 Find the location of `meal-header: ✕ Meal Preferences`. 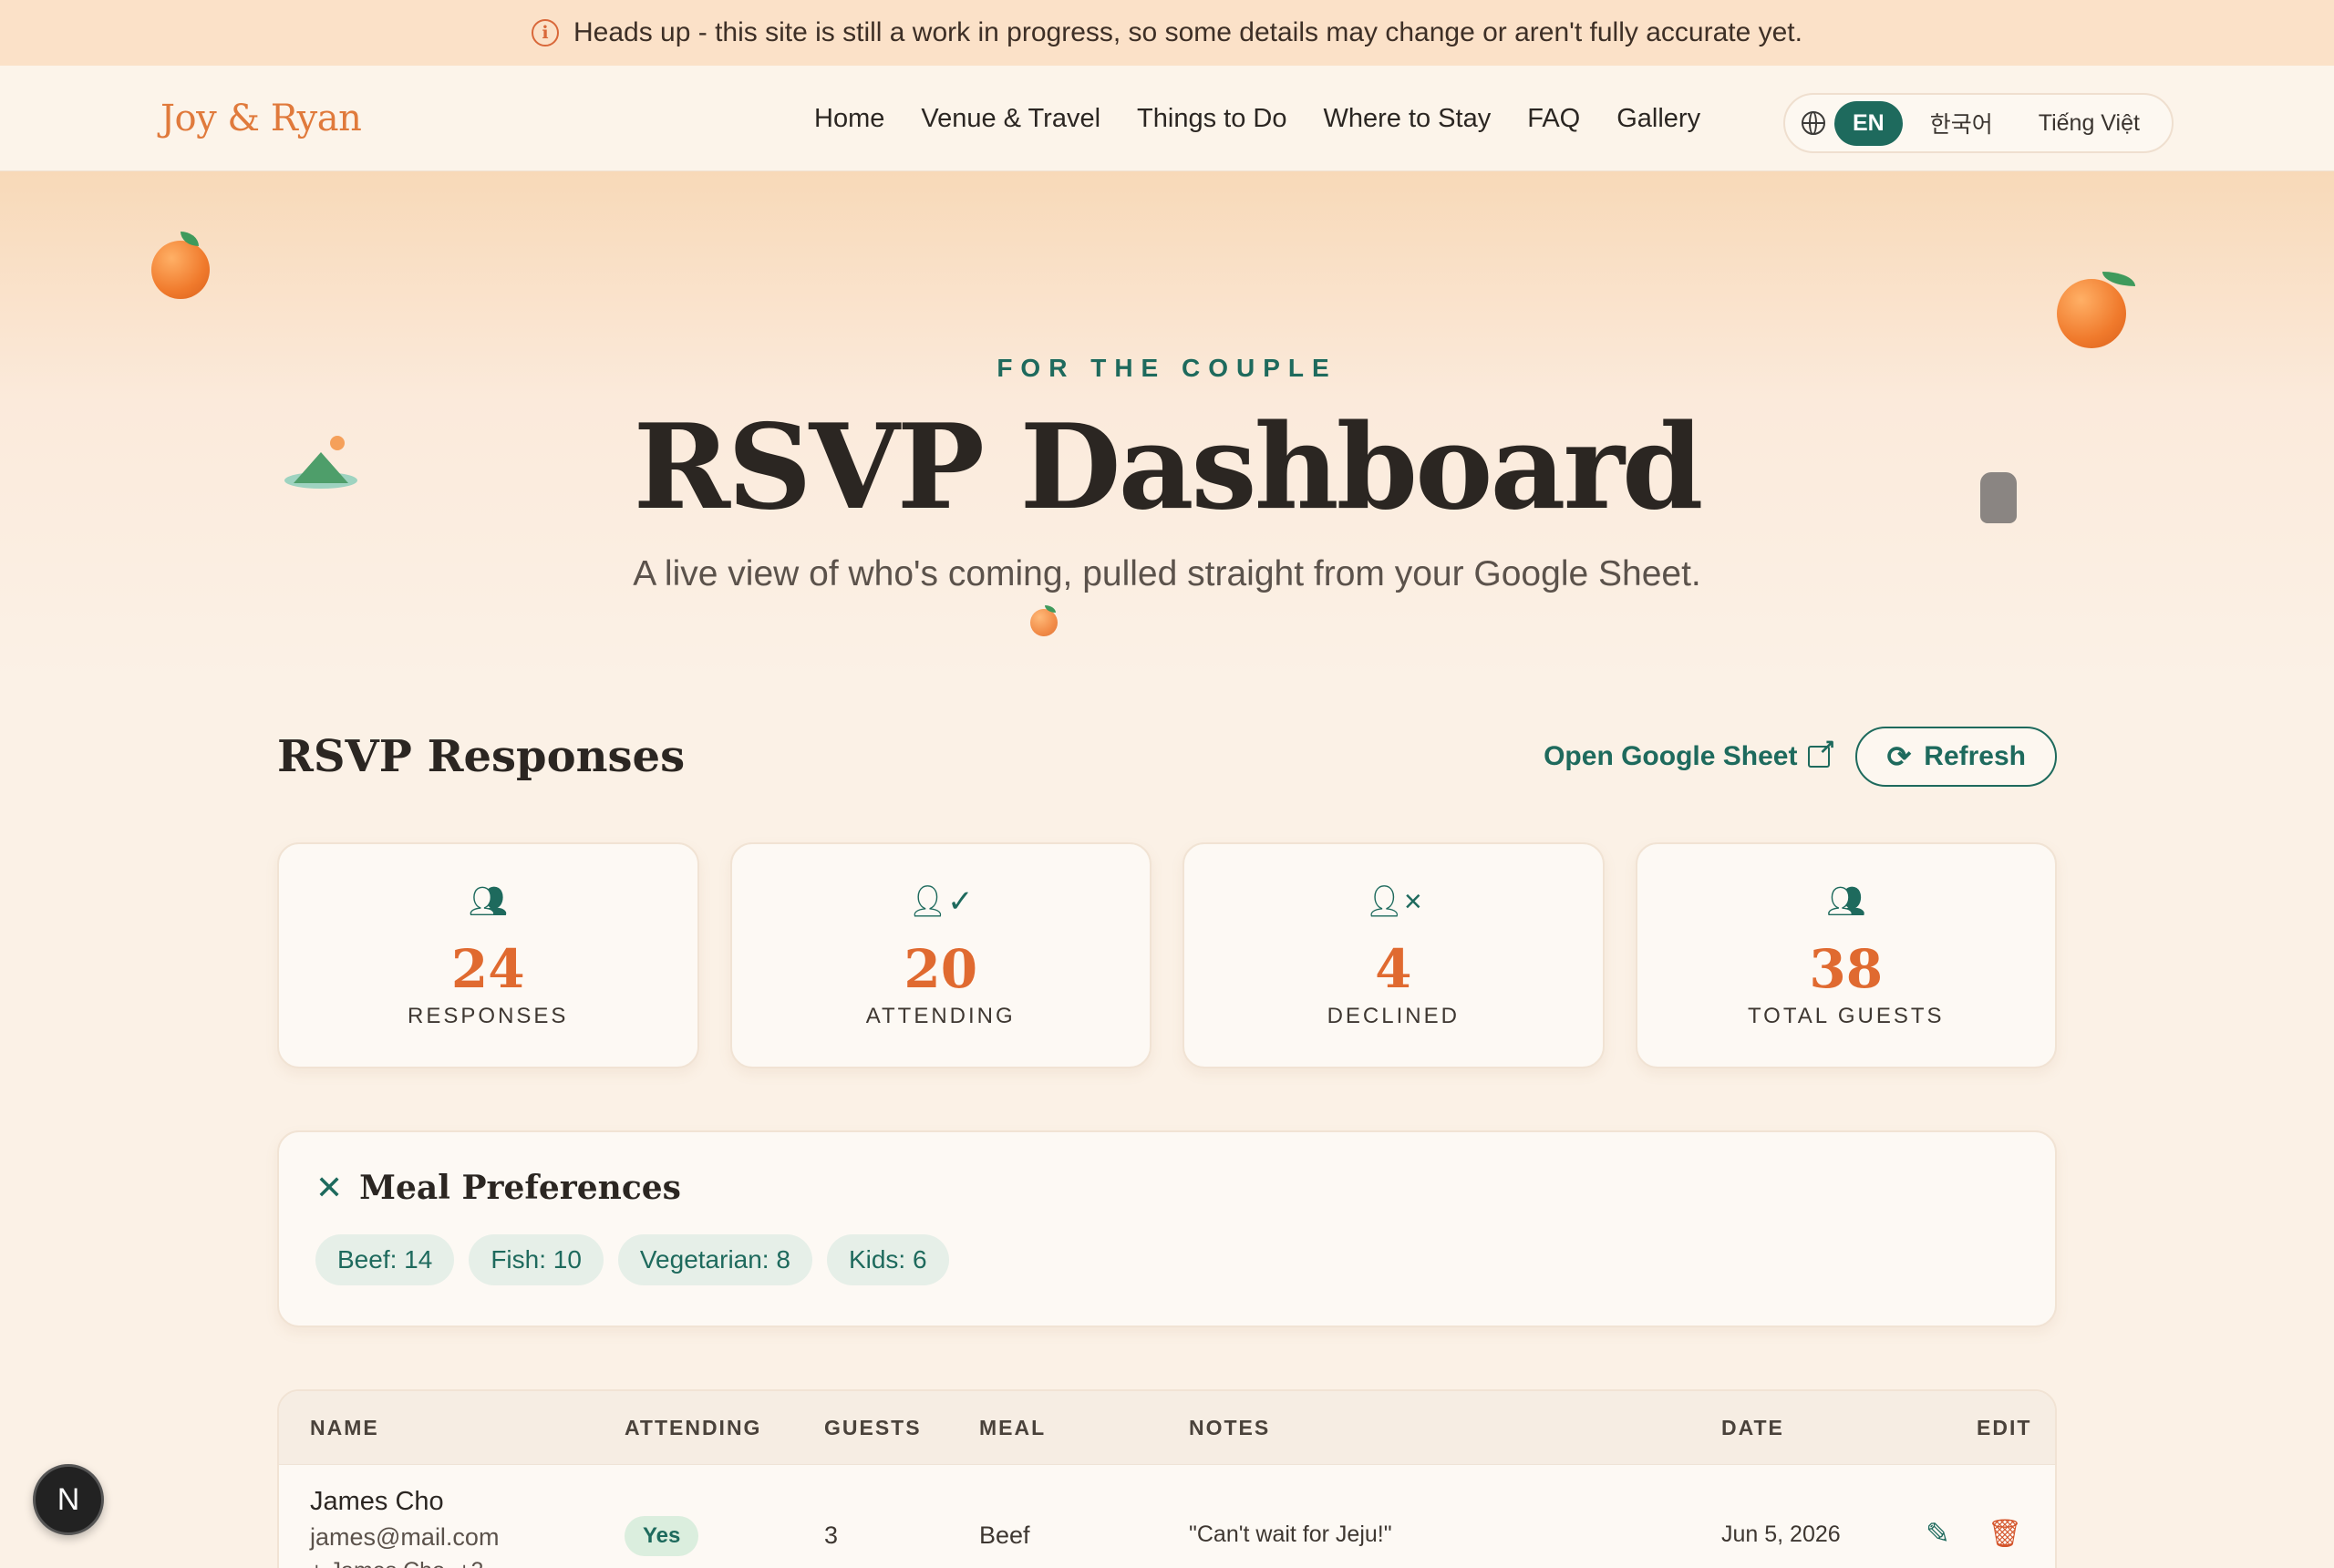

meal-header: ✕ Meal Preferences is located at coordinates (1167, 1188).